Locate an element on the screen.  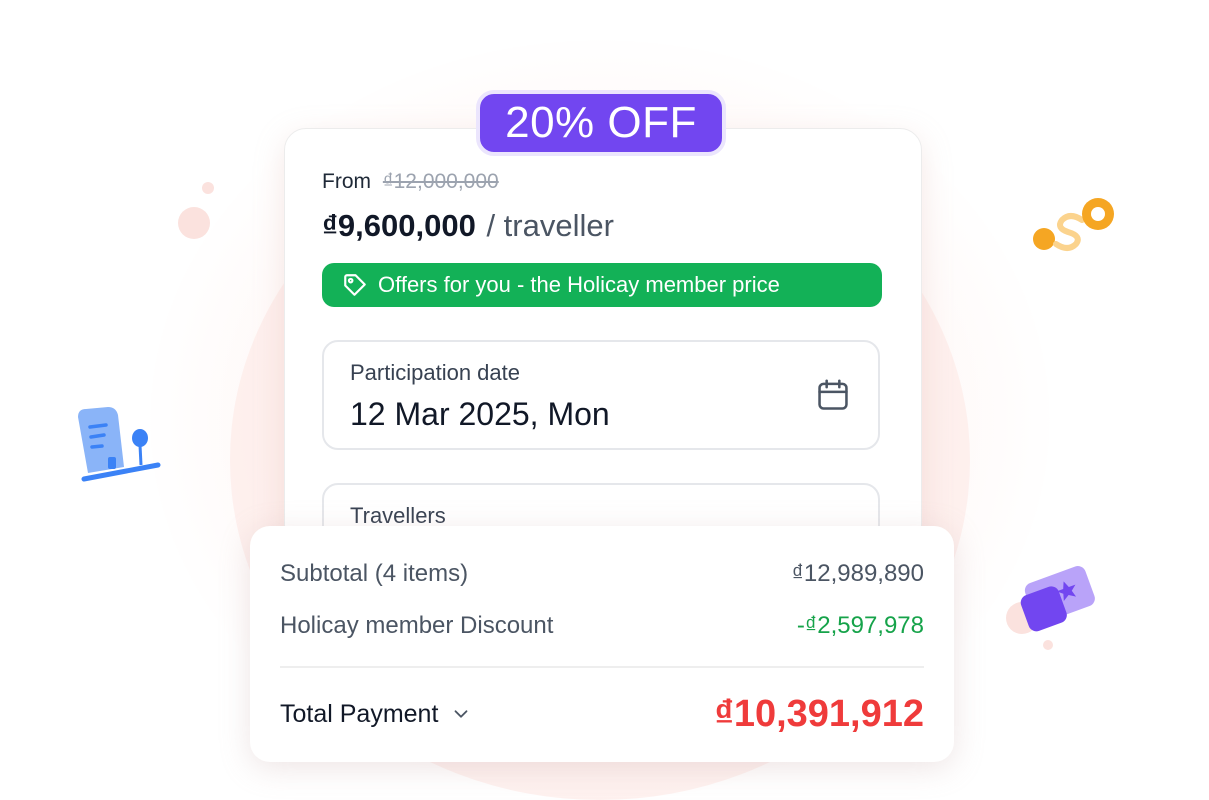
subtotal-row: Subtotal (4 items) ₫12,989,890 is located at coordinates (602, 574).